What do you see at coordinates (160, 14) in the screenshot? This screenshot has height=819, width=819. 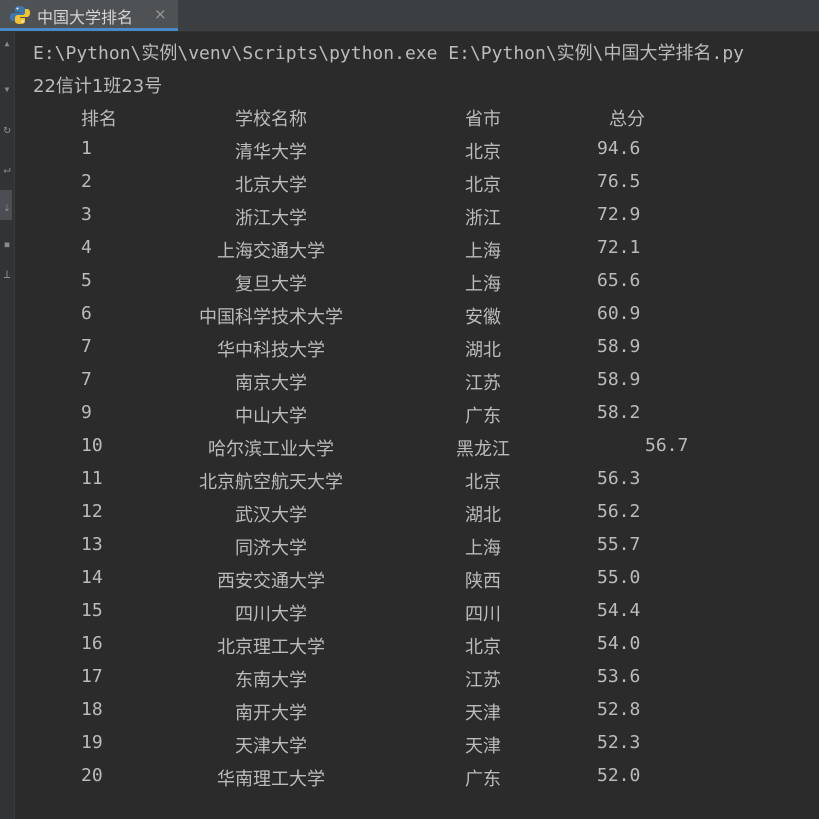 I see `close-icon: ×` at bounding box center [160, 14].